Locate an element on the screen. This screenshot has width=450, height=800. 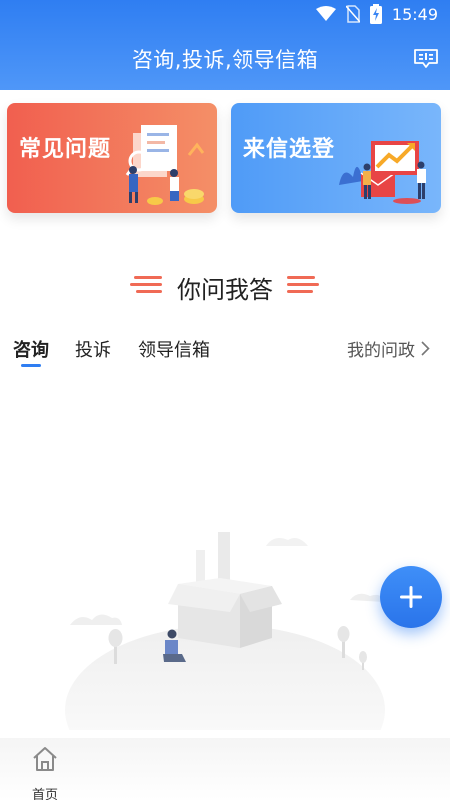
section-title: 你问我答 is located at coordinates (225, 290).